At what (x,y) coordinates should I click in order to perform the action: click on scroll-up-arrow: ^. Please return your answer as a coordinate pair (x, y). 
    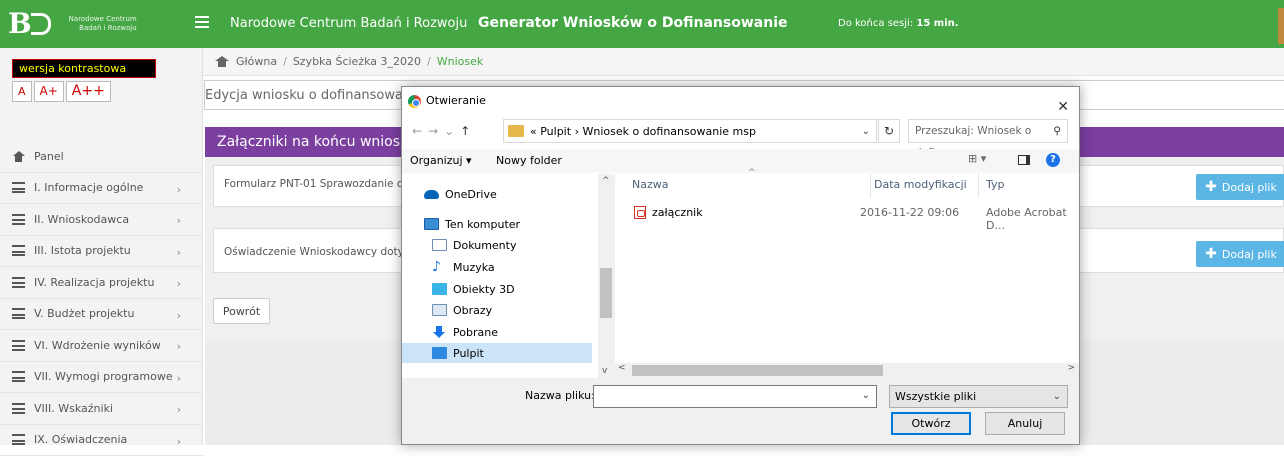
    Looking at the image, I should click on (606, 181).